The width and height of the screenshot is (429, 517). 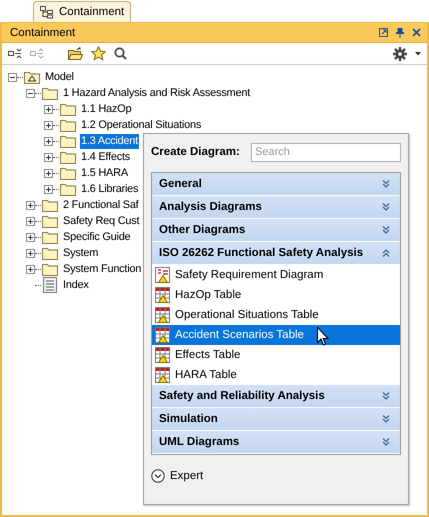 I want to click on collapse-chevron-icon, so click(x=386, y=253).